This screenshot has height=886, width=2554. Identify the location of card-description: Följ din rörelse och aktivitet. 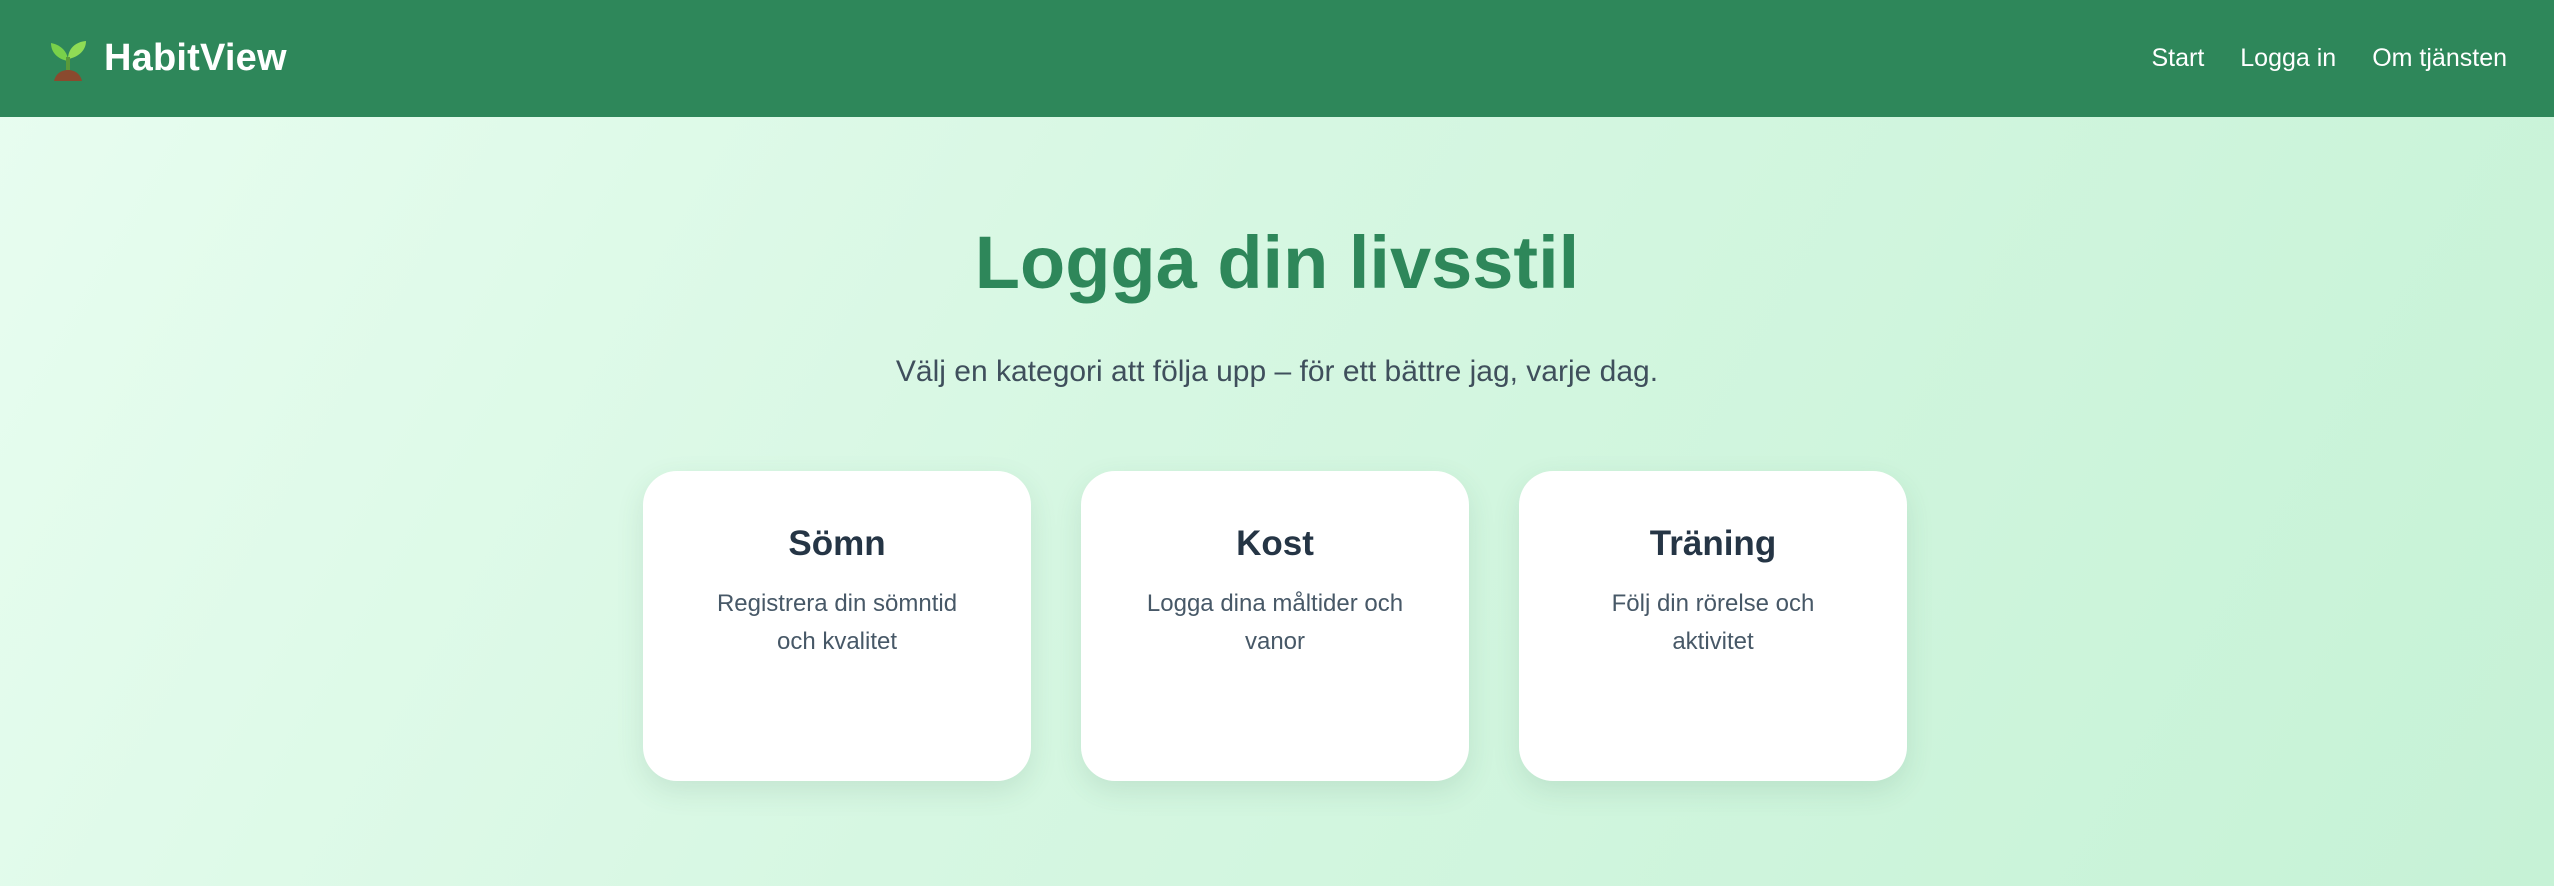
(1713, 623).